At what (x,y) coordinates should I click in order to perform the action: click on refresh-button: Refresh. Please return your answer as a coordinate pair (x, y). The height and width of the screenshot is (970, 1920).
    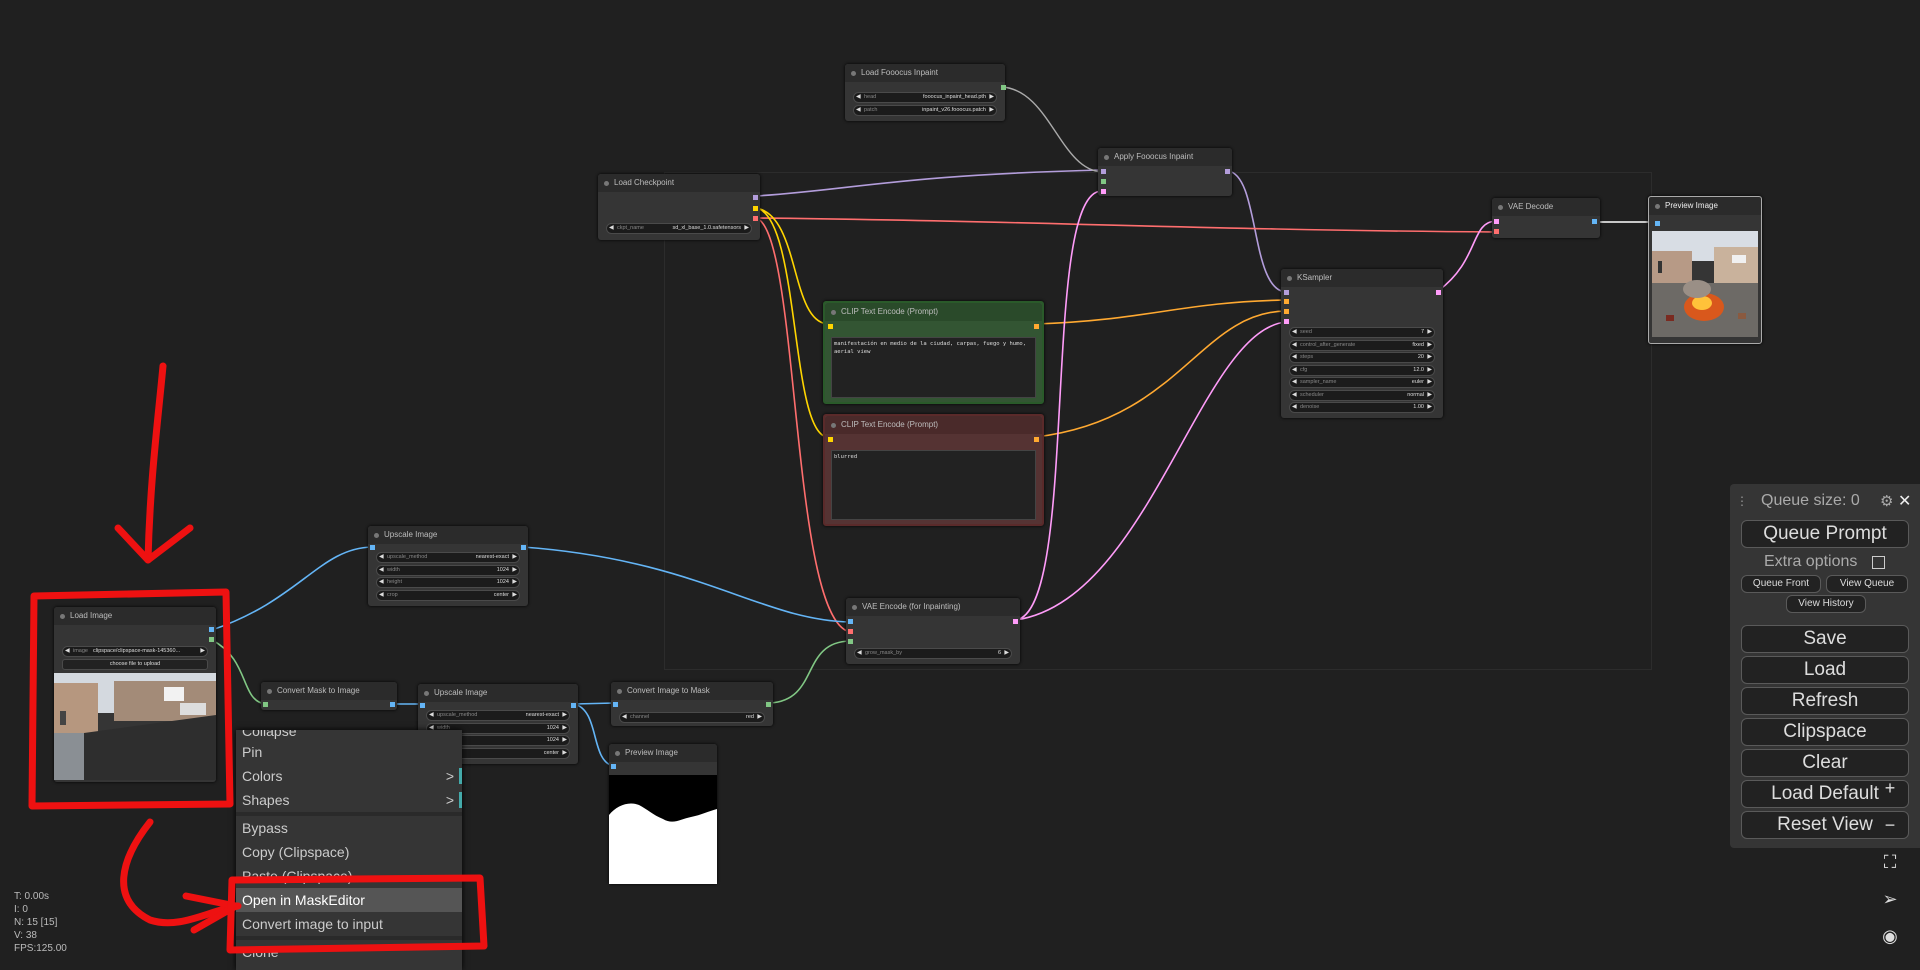
    Looking at the image, I should click on (1825, 701).